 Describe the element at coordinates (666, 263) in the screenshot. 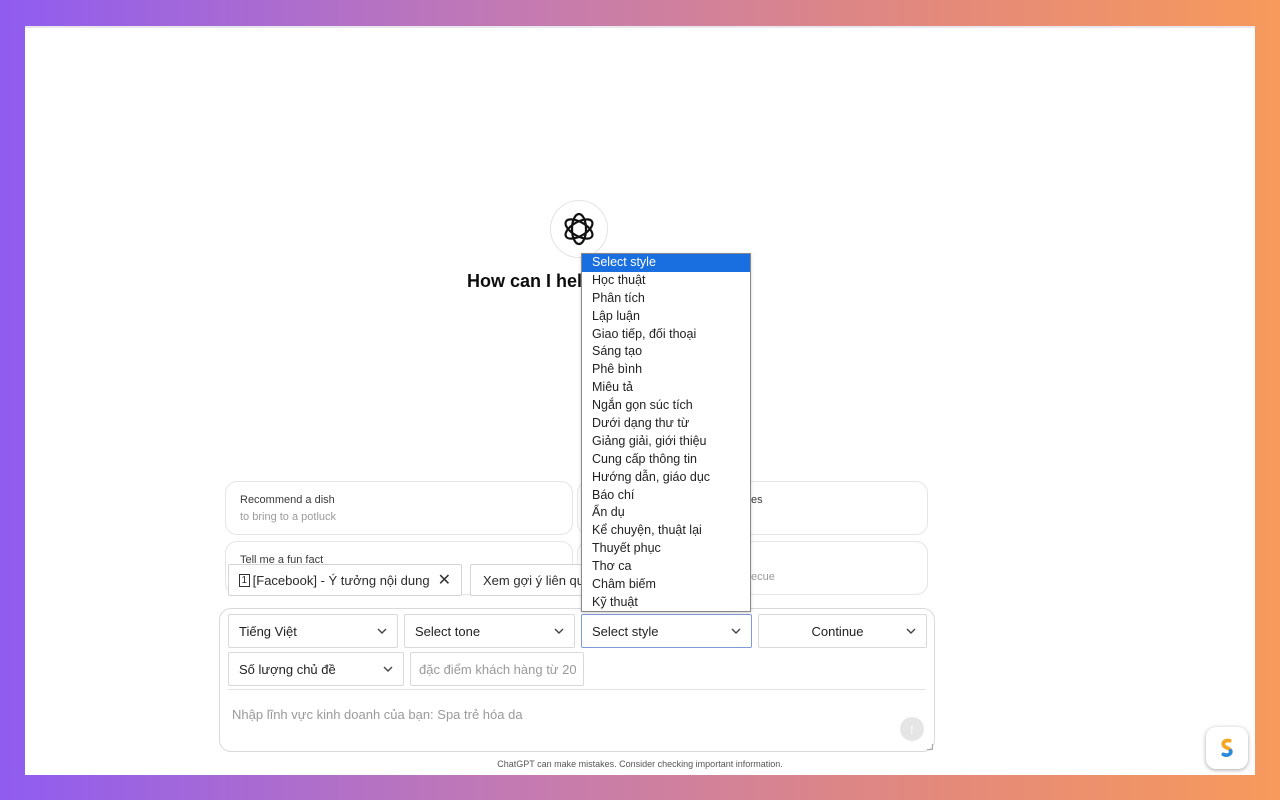

I see `style-option: Select style` at that location.